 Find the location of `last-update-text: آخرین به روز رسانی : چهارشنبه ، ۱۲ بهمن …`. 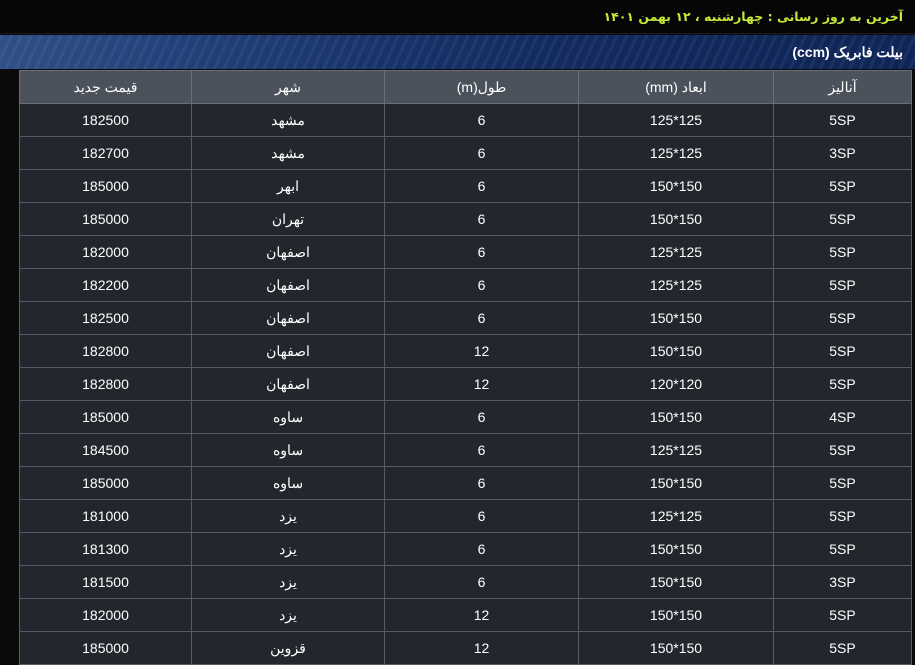

last-update-text: آخرین به روز رسانی : چهارشنبه ، ۱۲ بهمن … is located at coordinates (753, 16).